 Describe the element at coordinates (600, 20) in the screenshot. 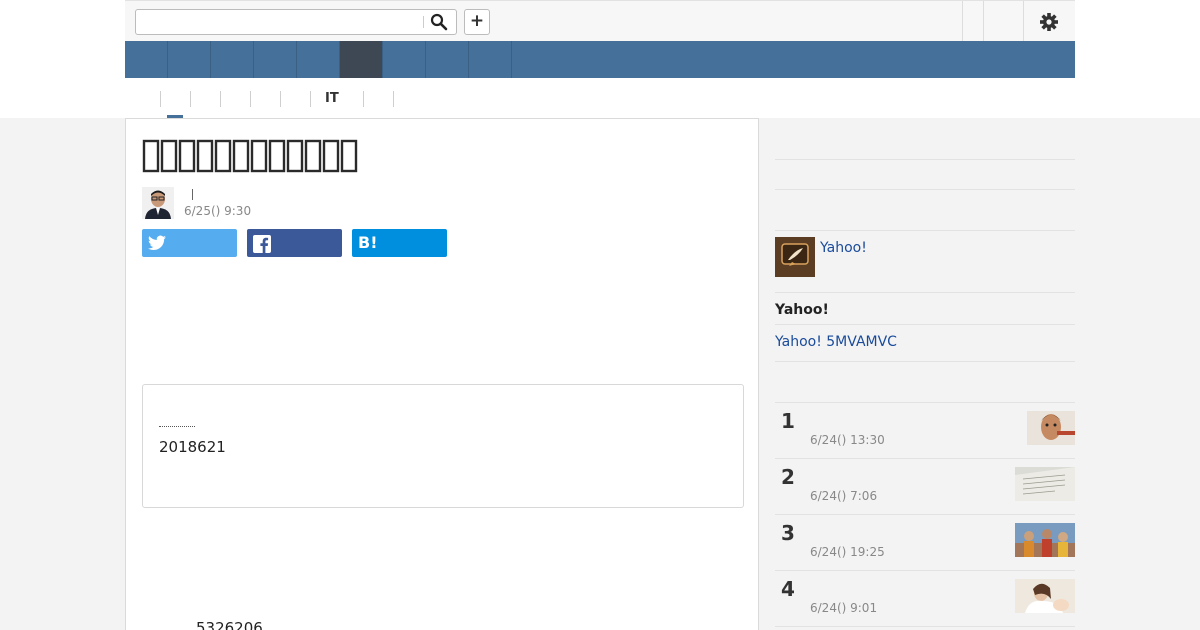

I see `site-header: +` at that location.